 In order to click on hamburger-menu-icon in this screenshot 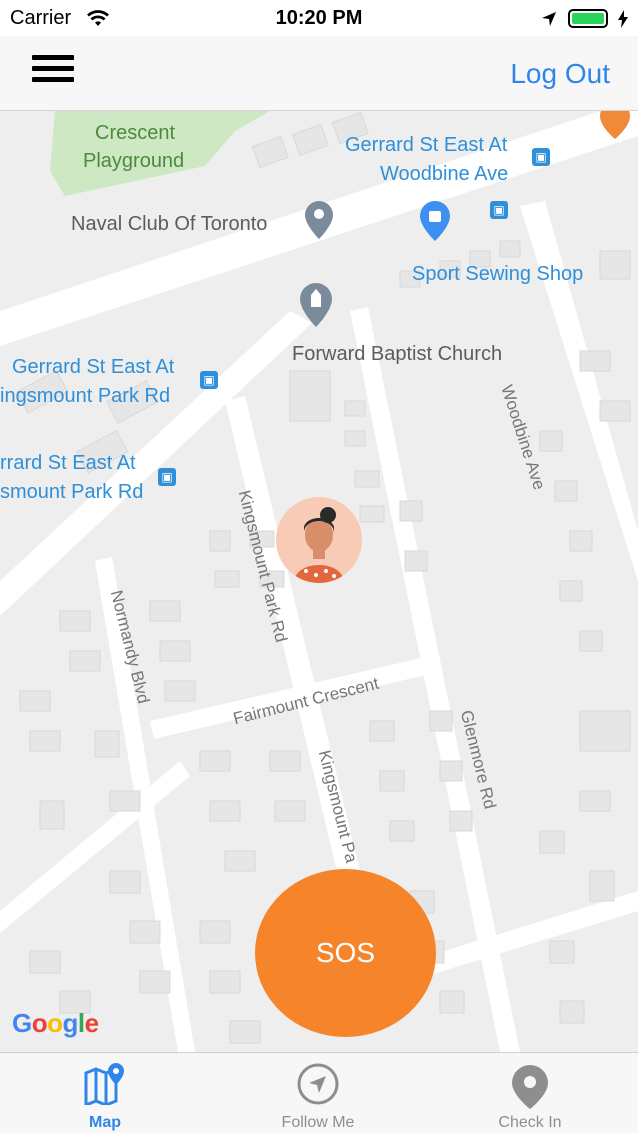, I will do `click(53, 72)`.